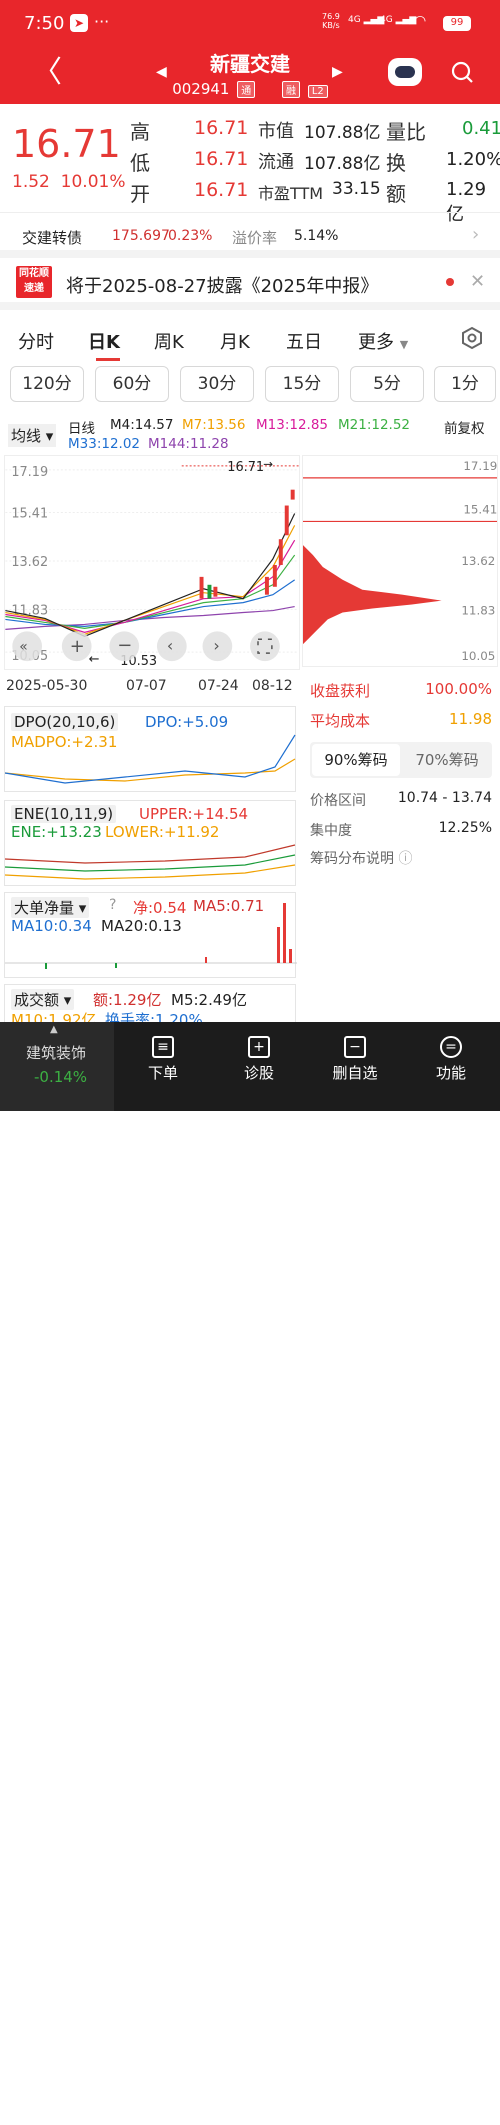 Image resolution: width=500 pixels, height=2125 pixels. I want to click on mcap-value: 107.88亿, so click(342, 133).